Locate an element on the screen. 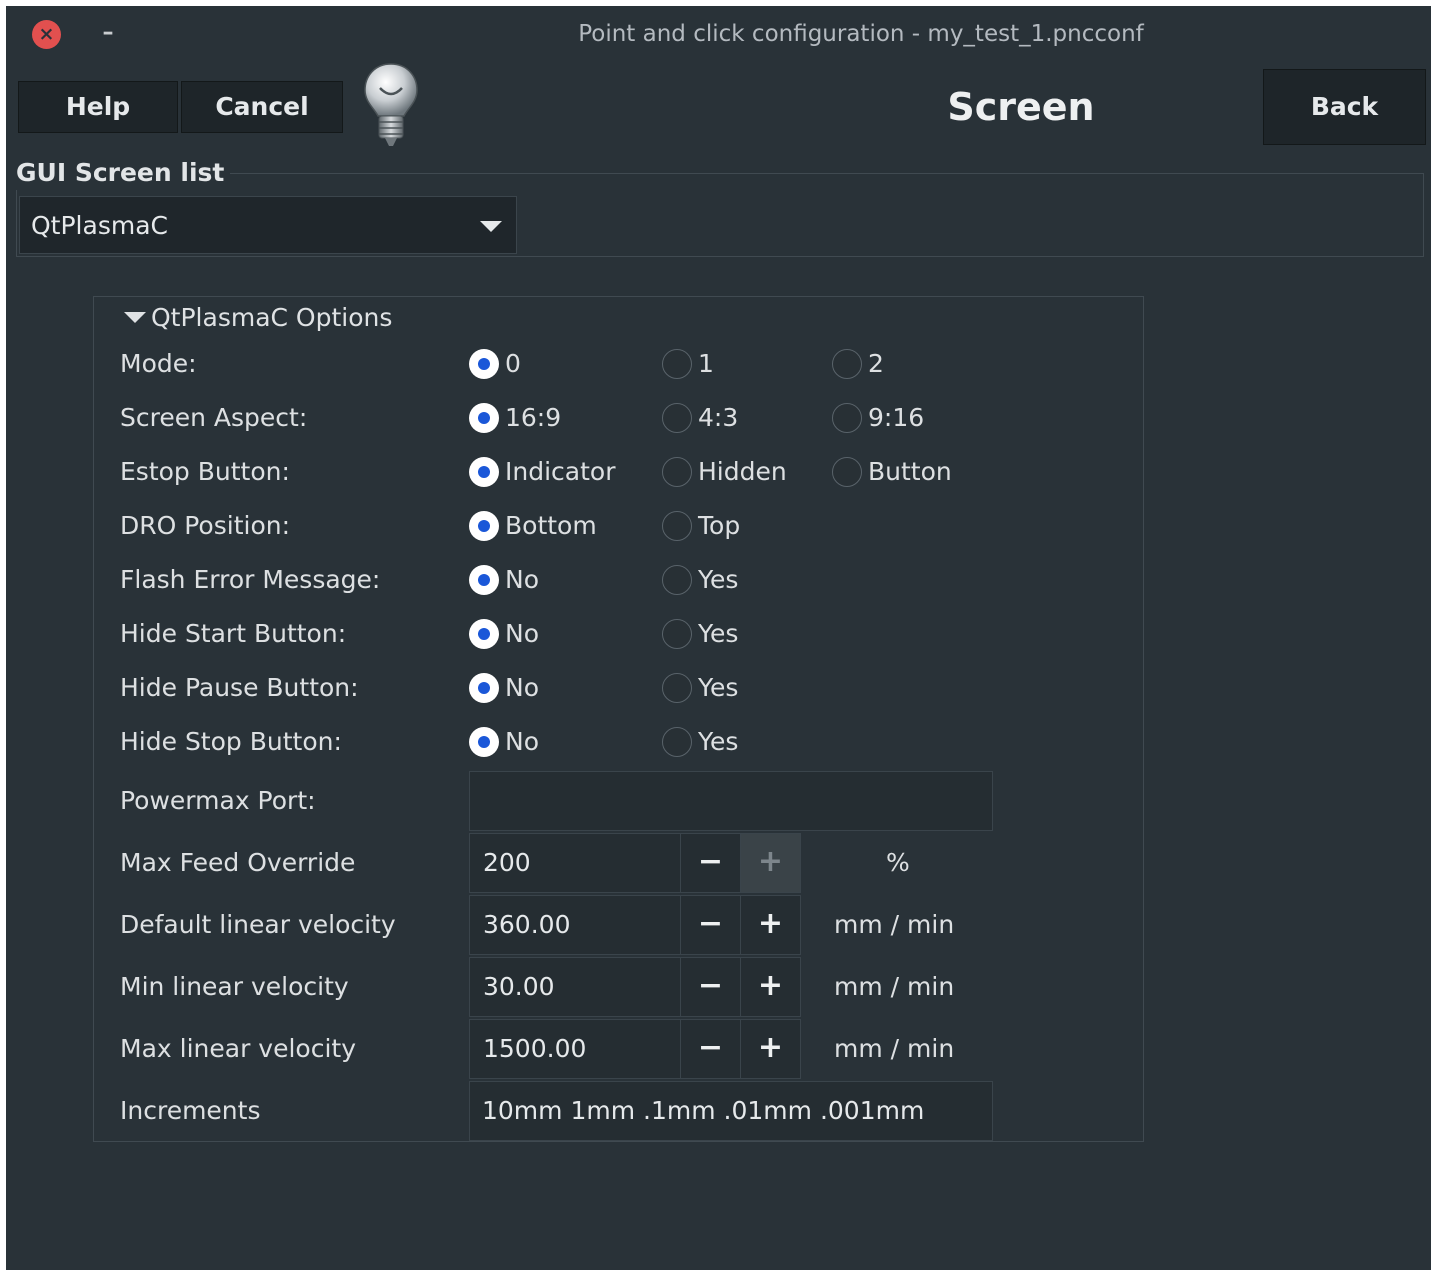 The image size is (1431, 1270). gui-screen-selected-value: QtPlasmaC is located at coordinates (99, 225).